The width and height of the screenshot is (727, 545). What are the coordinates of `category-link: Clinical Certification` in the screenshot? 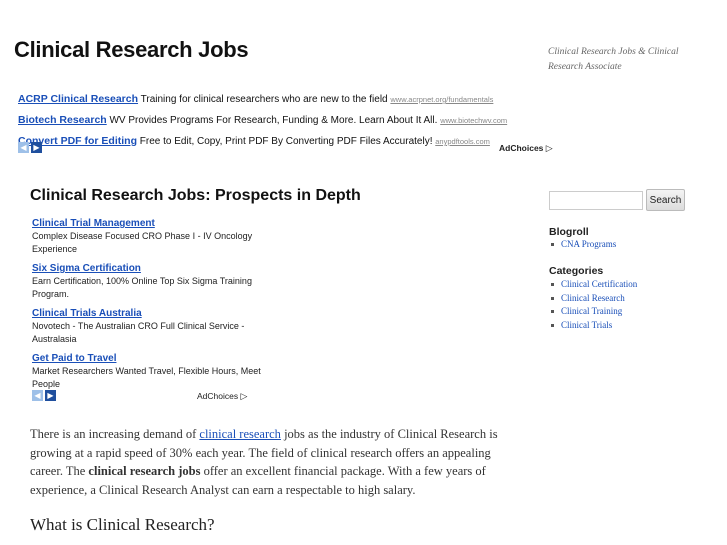 It's located at (599, 284).